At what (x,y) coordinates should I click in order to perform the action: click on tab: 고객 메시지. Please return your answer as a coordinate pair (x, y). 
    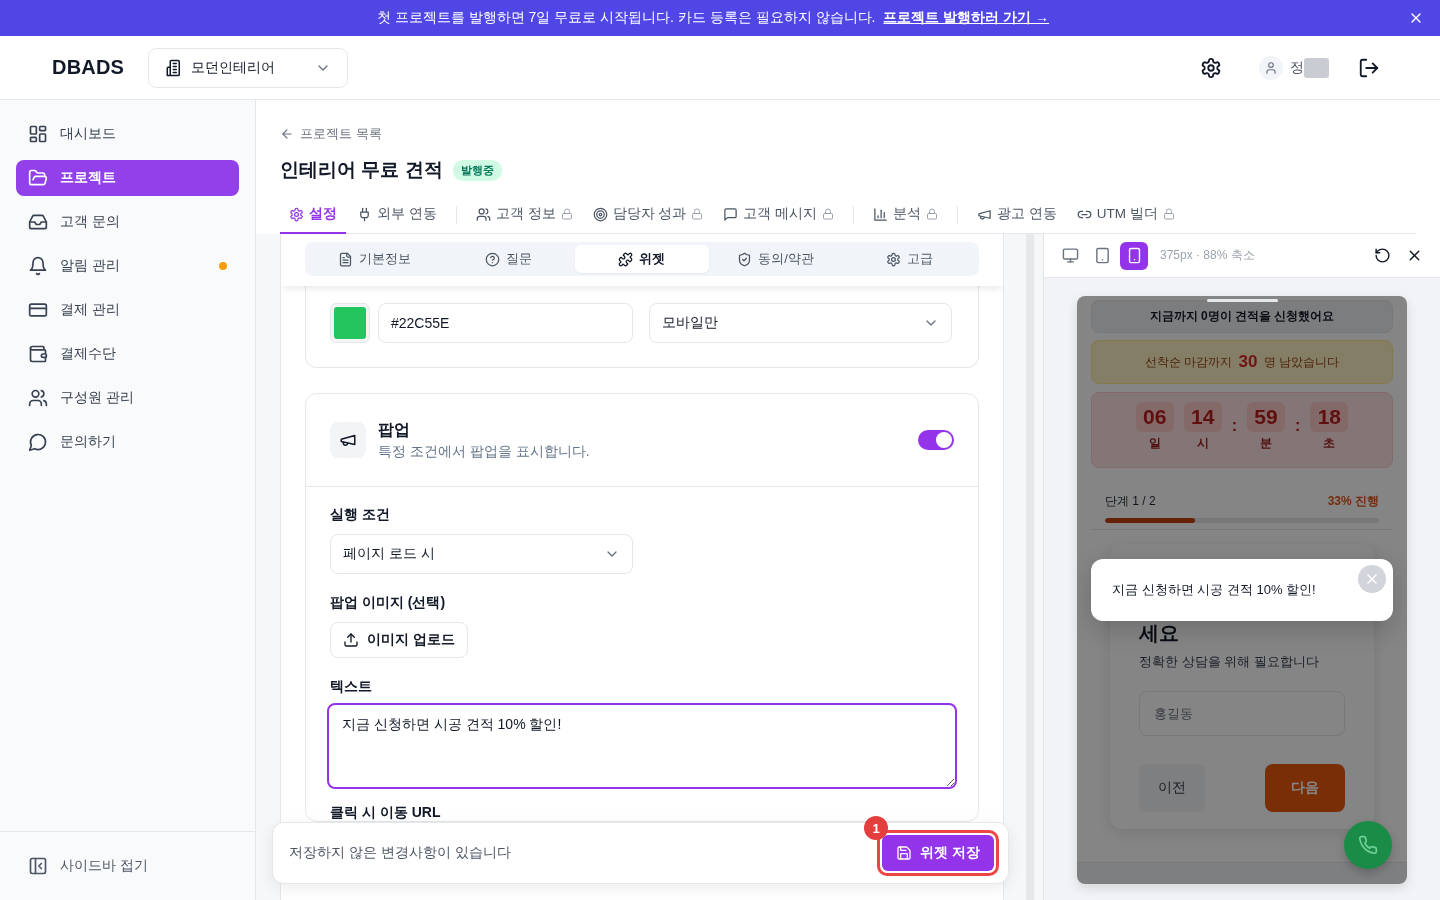
    Looking at the image, I should click on (779, 215).